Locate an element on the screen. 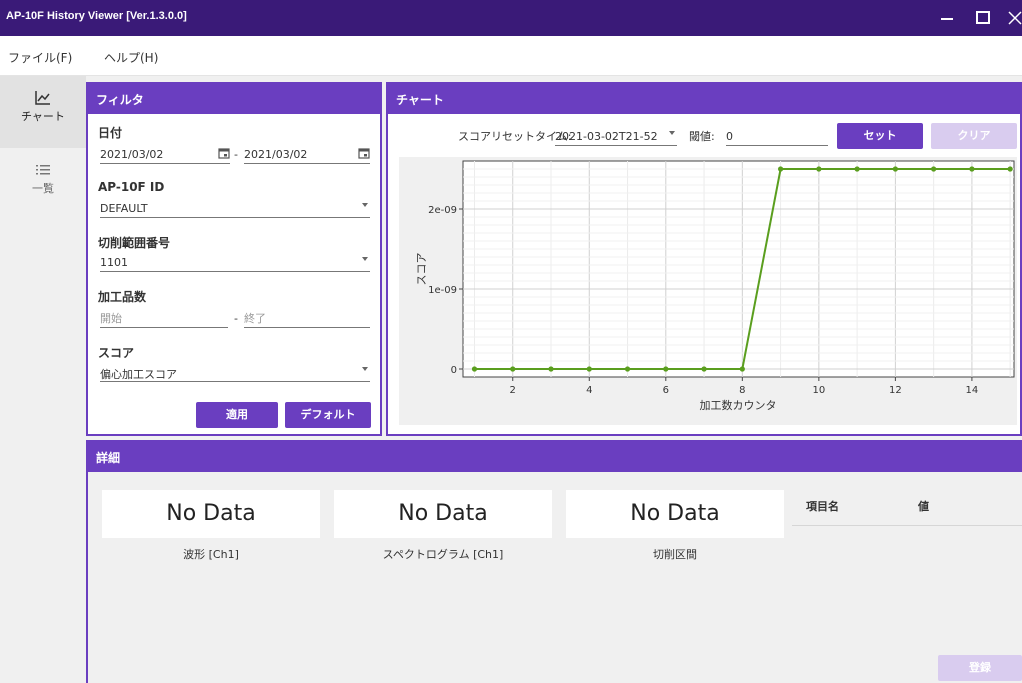  nav-item-list: 一覧 is located at coordinates (43, 184).